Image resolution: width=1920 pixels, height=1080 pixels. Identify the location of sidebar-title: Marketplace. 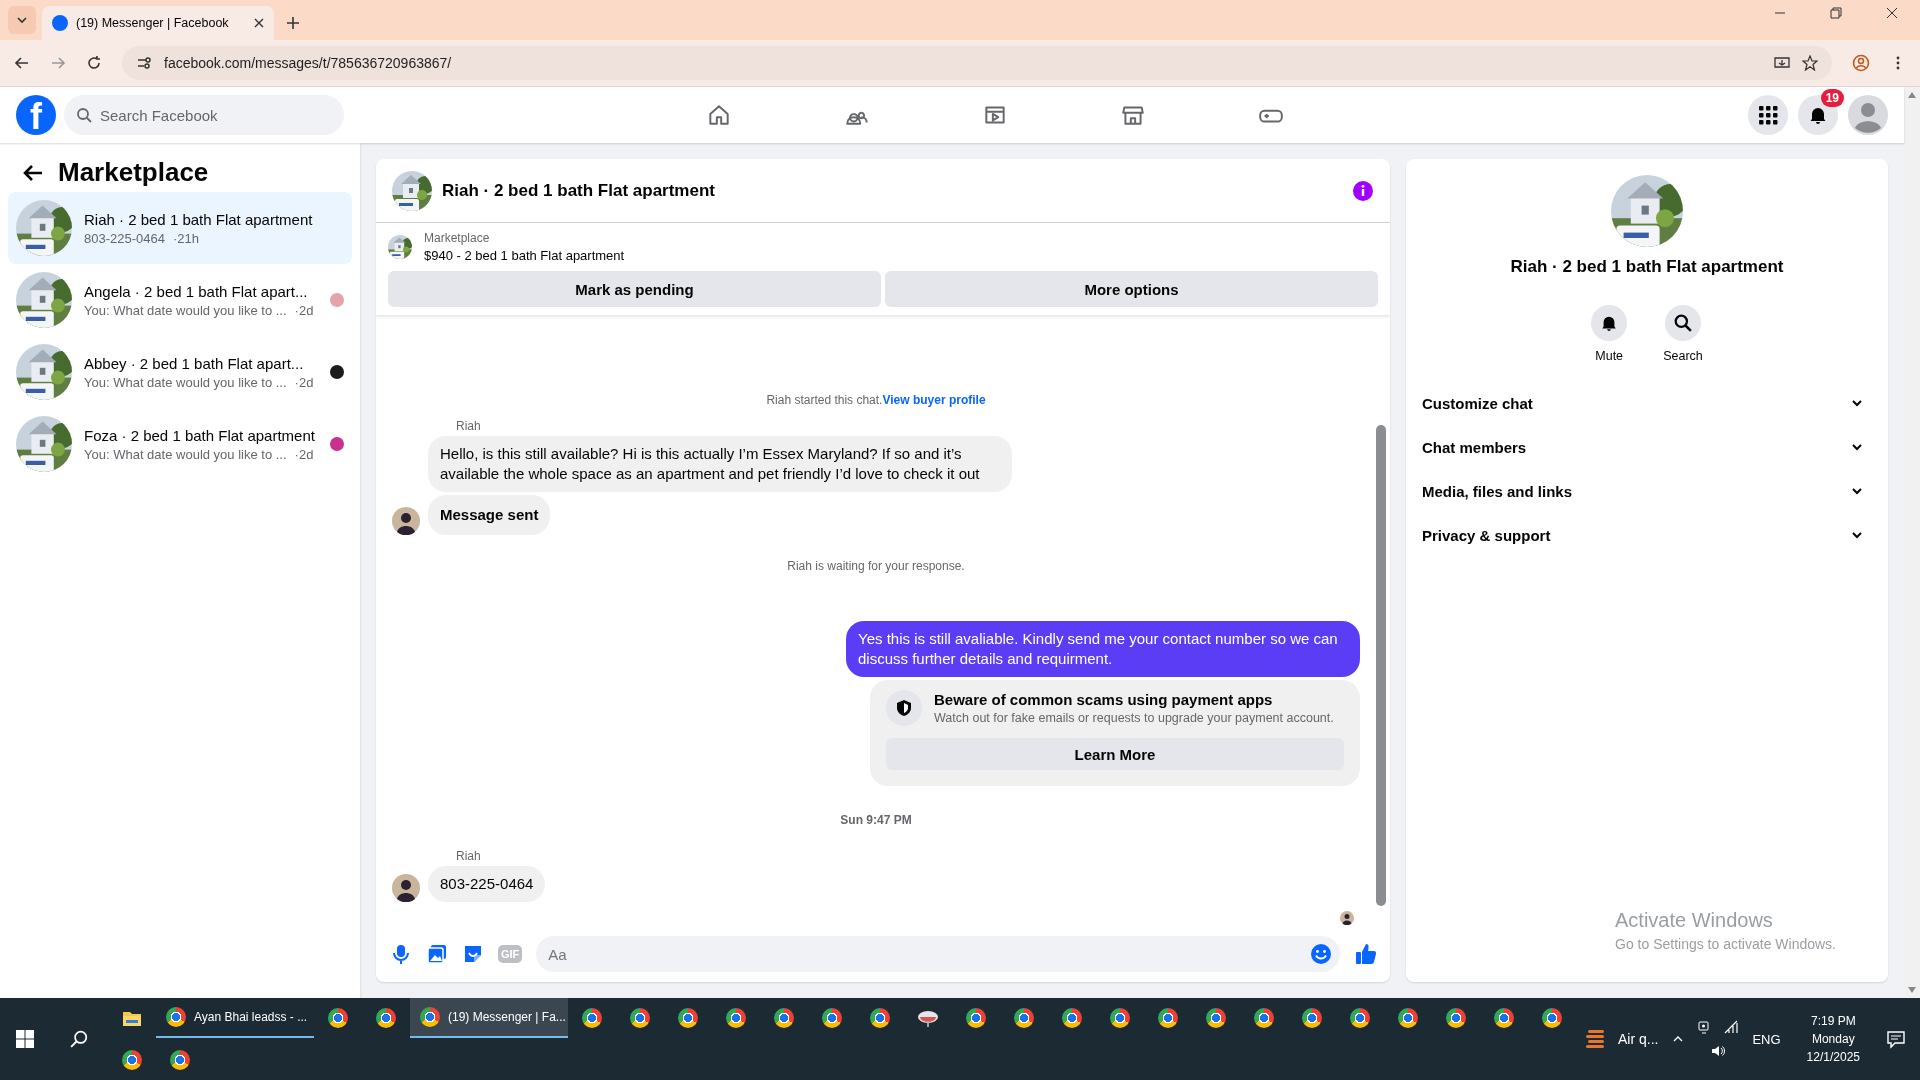
(133, 172).